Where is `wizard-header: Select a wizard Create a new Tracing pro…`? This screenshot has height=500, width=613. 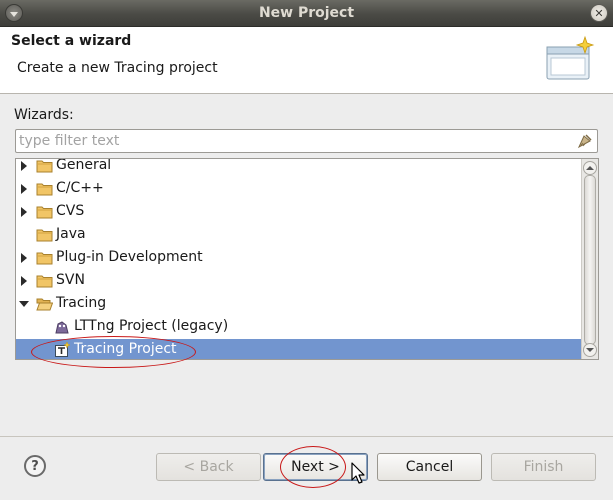
wizard-header: Select a wizard Create a new Tracing pro… is located at coordinates (306, 60).